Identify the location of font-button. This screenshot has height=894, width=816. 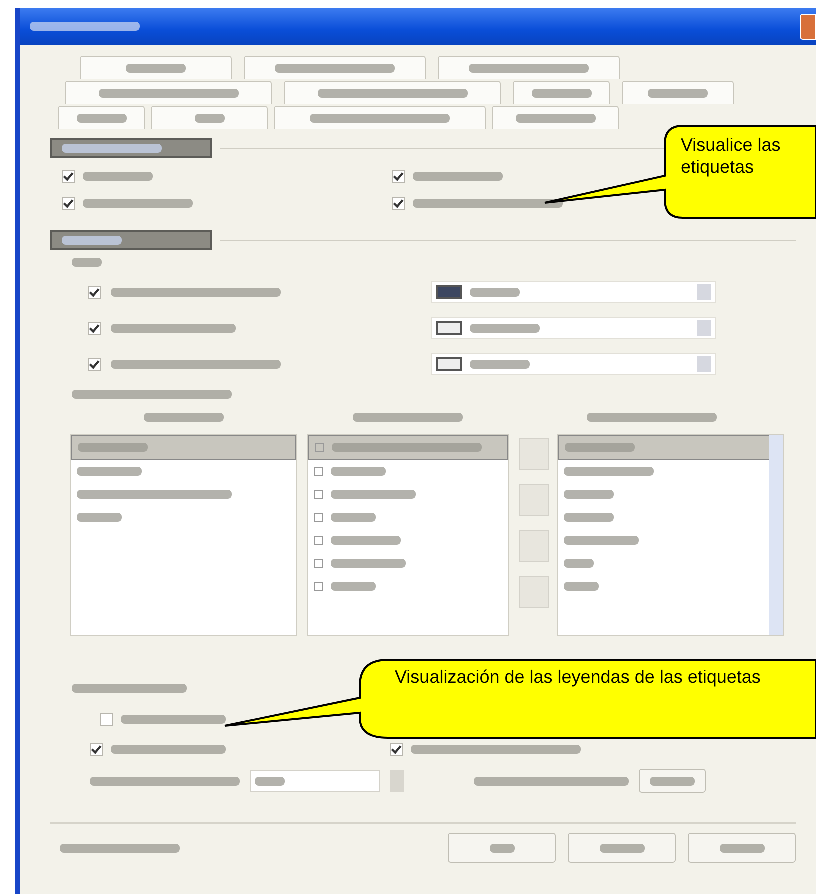
(672, 781).